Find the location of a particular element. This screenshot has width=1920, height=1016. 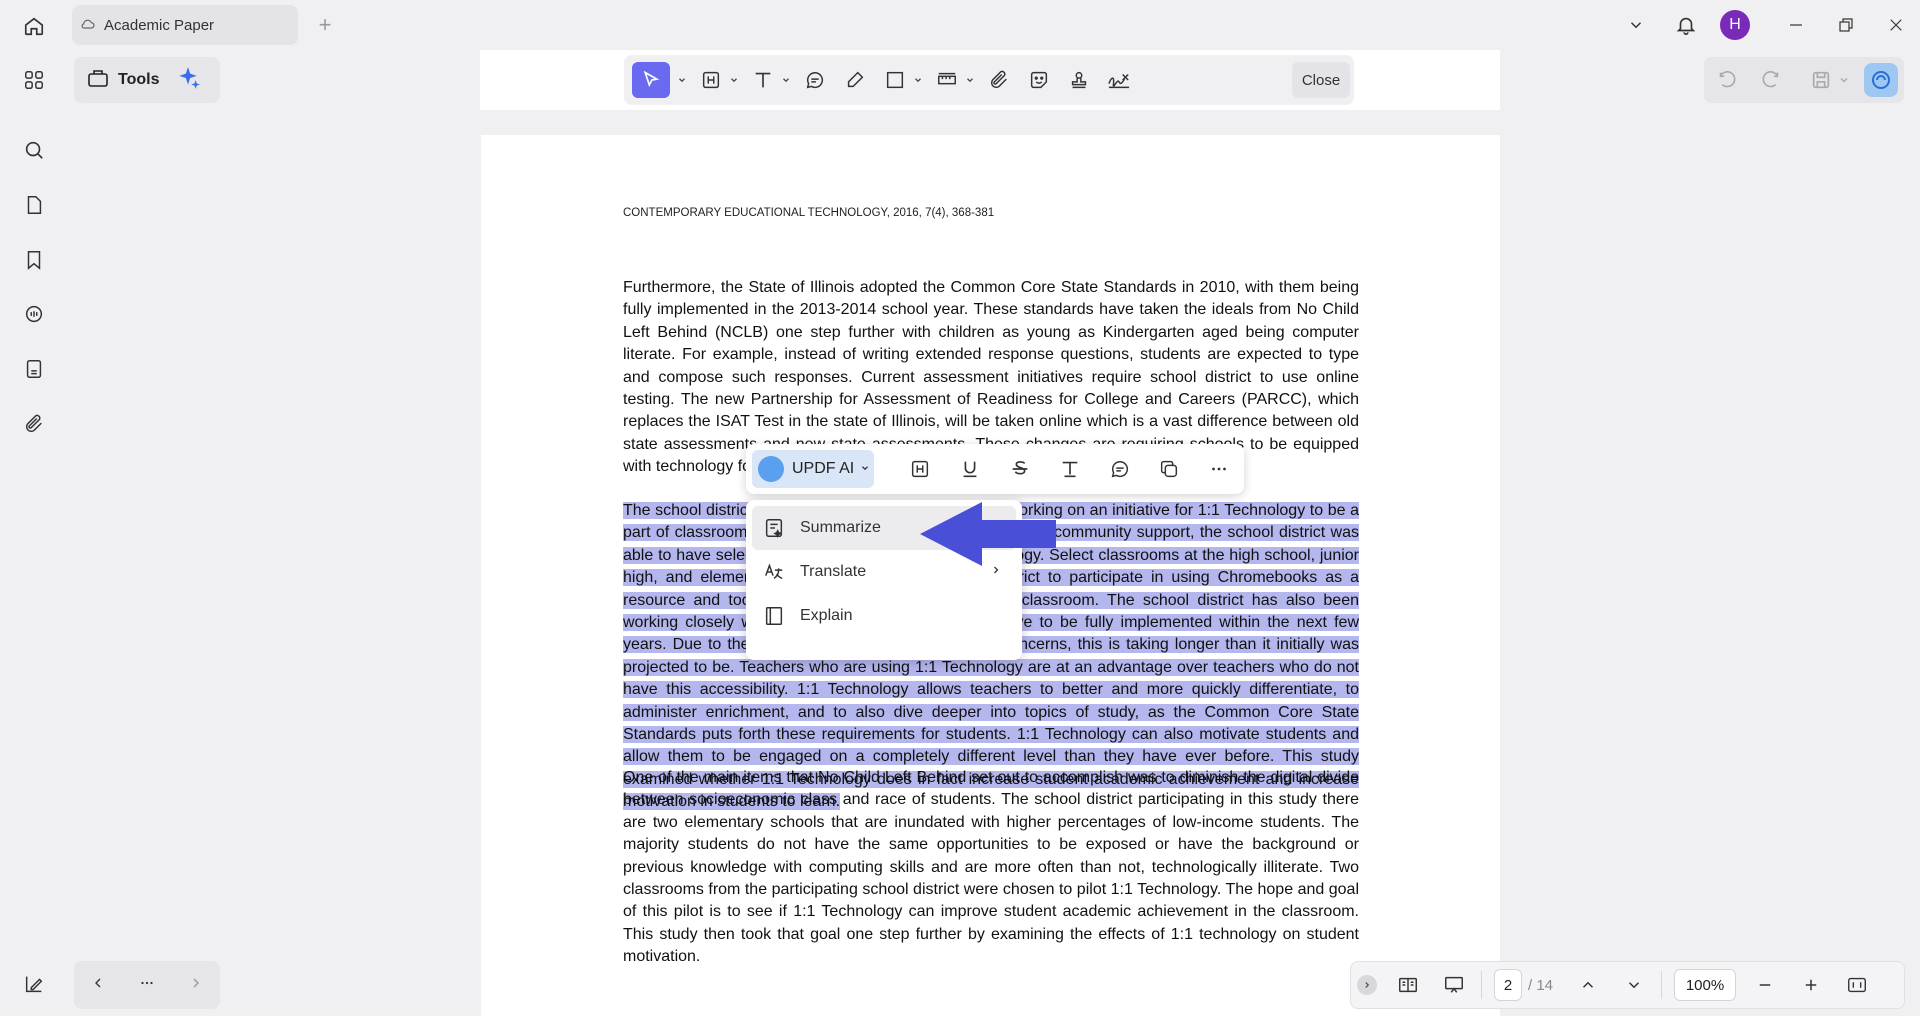

total-pages: / 14 is located at coordinates (1541, 985).